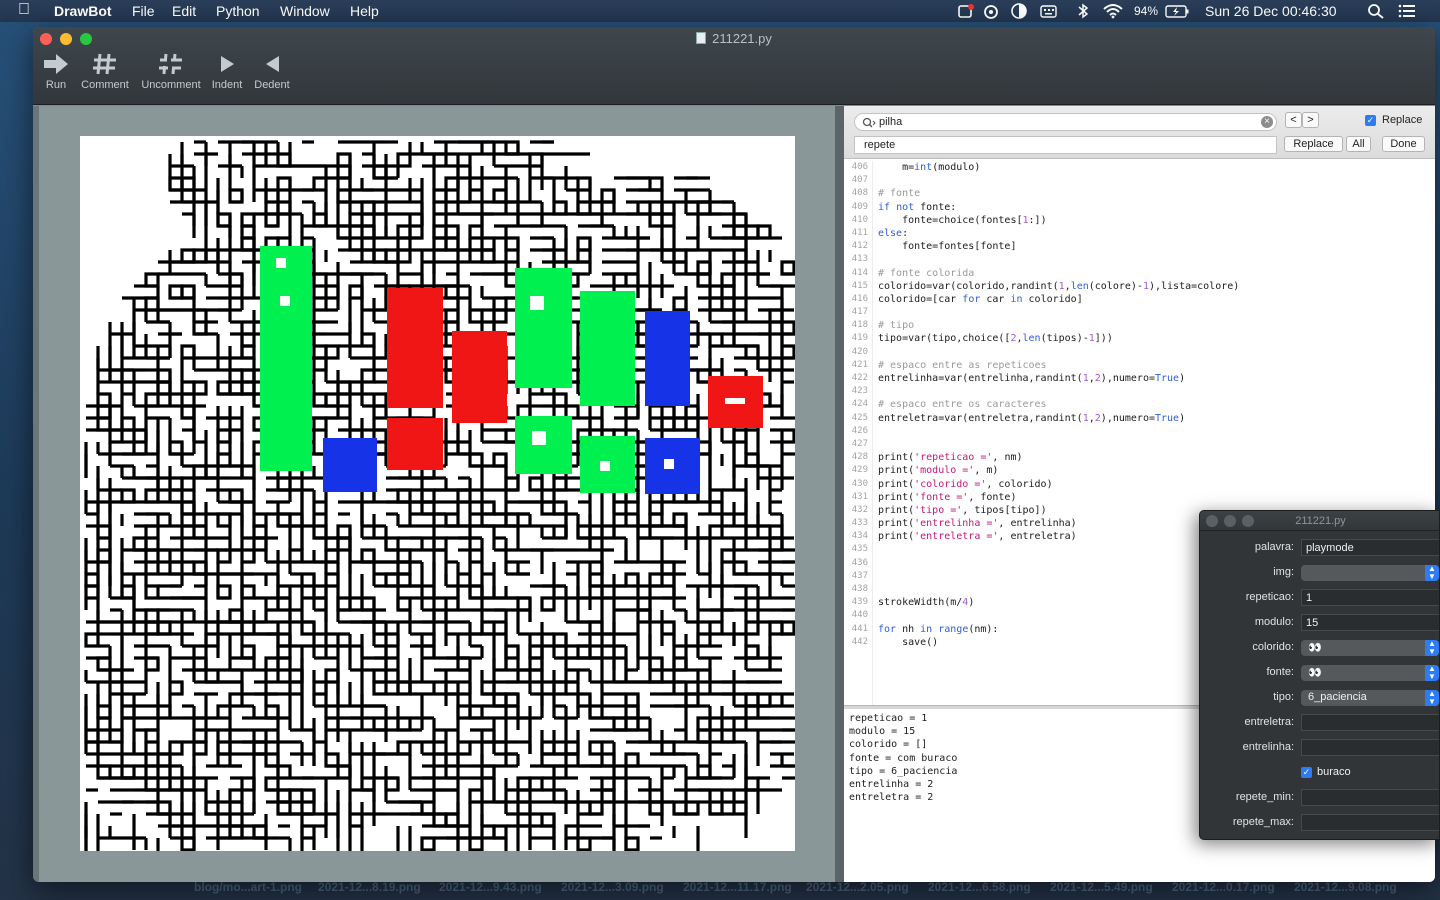 The height and width of the screenshot is (900, 1440). I want to click on var-repete-min-input, so click(1370, 797).